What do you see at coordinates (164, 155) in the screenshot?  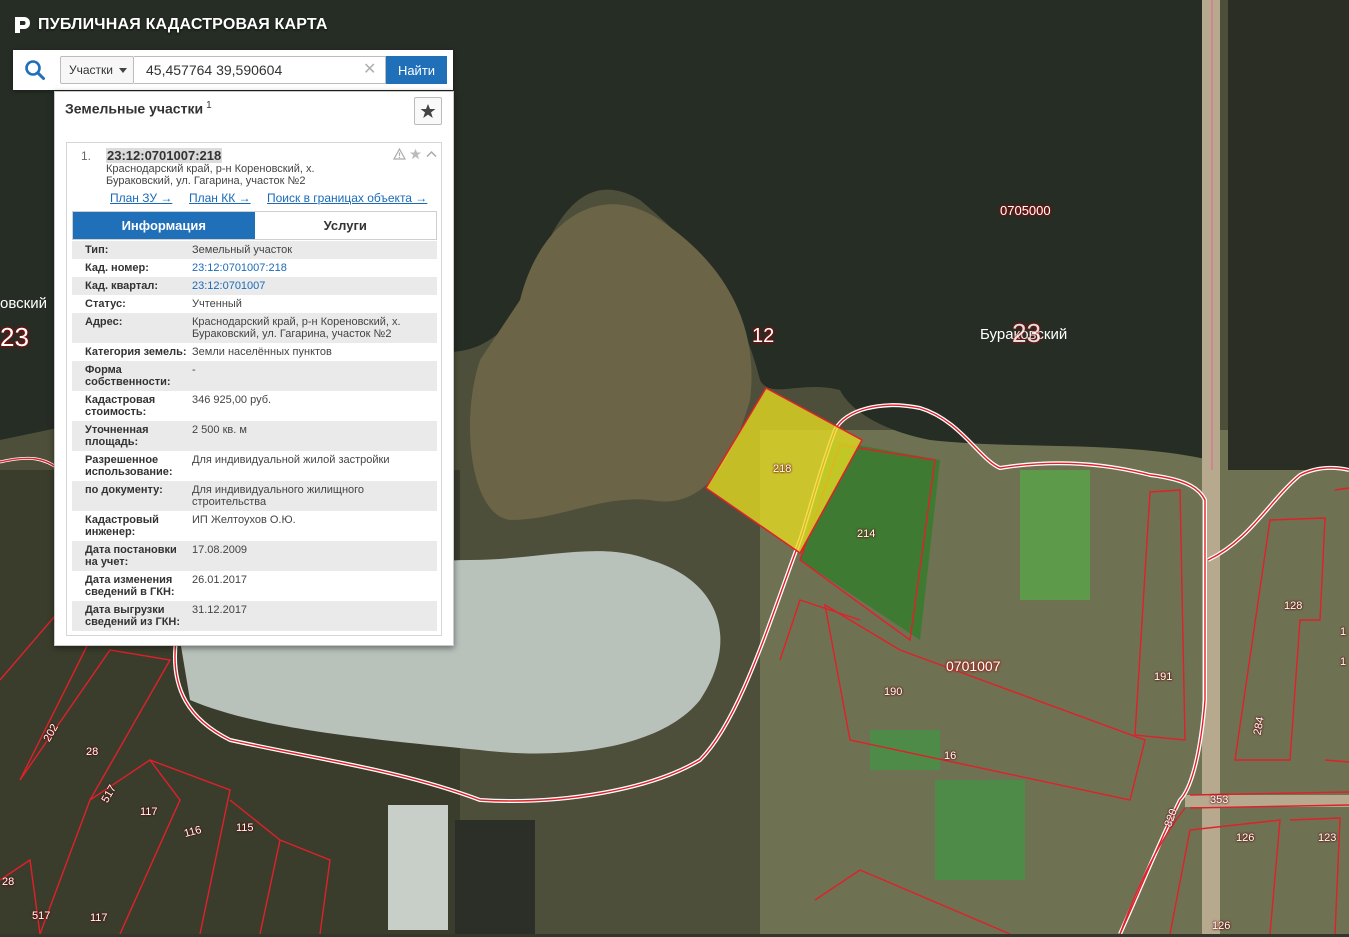 I see `result-cad-number: 23:12:0701007:218` at bounding box center [164, 155].